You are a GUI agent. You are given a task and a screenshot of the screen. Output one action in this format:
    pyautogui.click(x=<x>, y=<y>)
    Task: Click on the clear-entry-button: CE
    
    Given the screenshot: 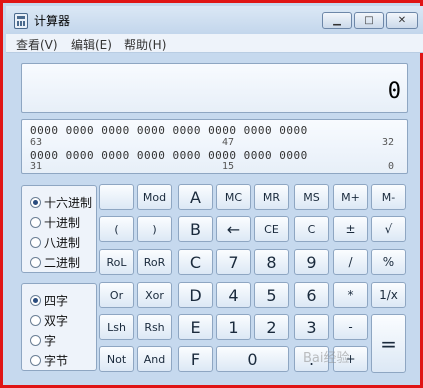 What is the action you would take?
    pyautogui.click(x=271, y=229)
    